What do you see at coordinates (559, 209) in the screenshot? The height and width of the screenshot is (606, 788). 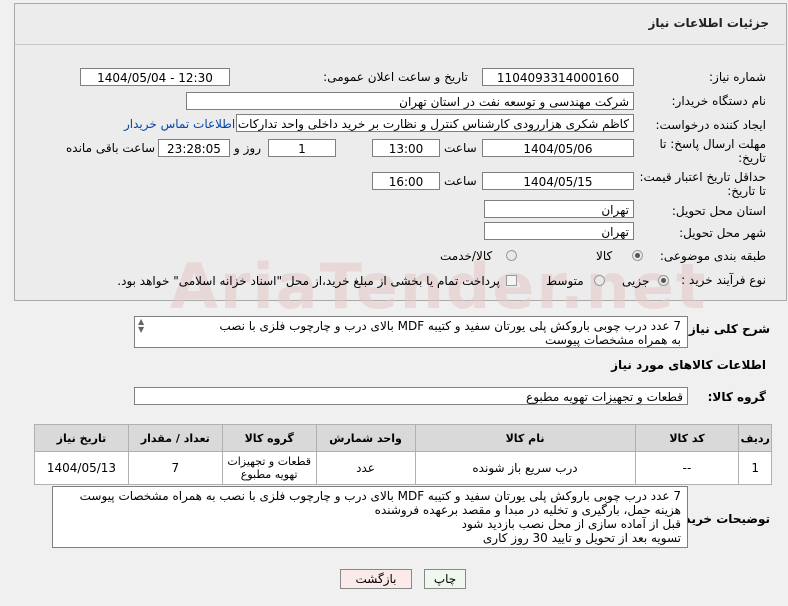 I see `province-field: تهران` at bounding box center [559, 209].